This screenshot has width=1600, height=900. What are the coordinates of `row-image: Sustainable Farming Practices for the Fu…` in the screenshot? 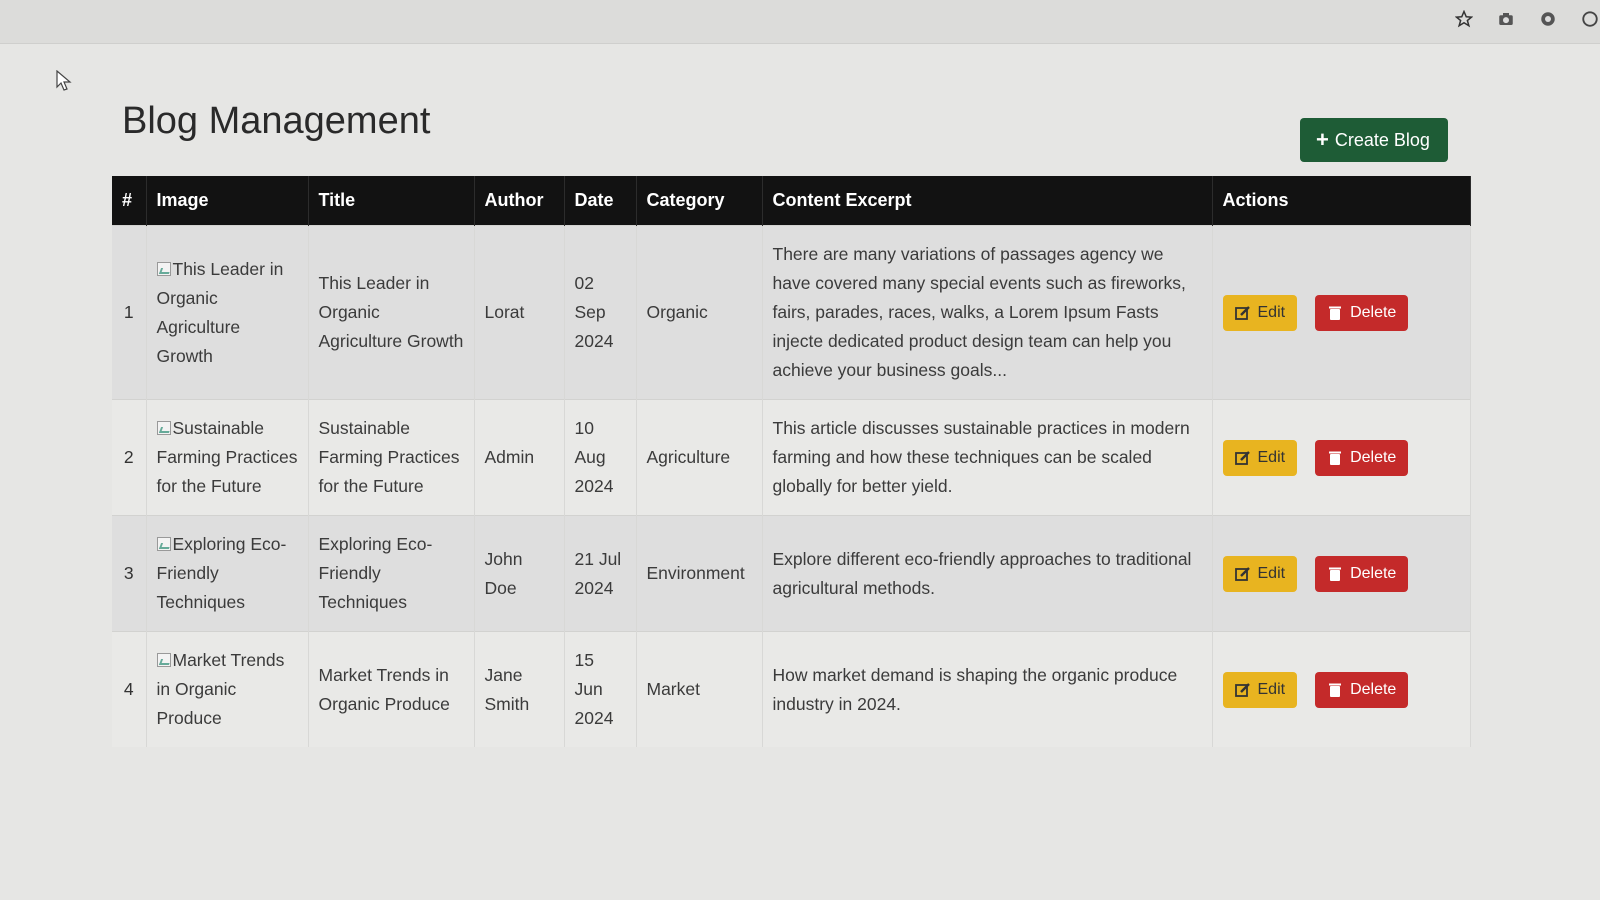 It's located at (227, 457).